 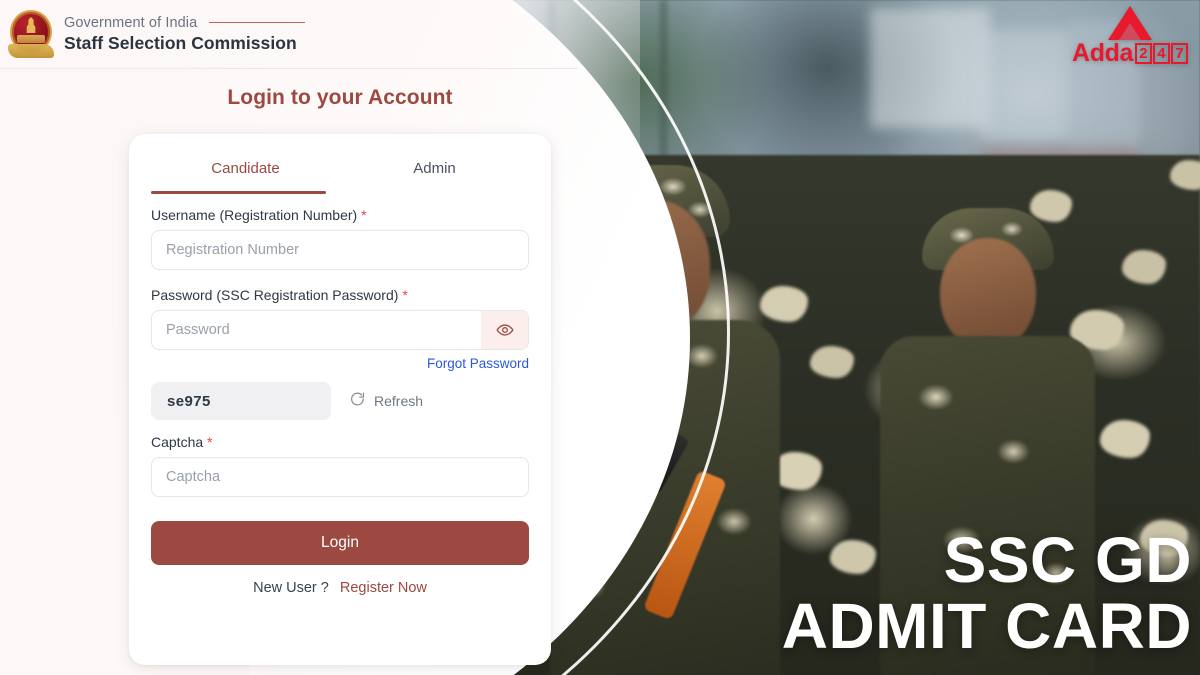 I want to click on tab-admin: Admin, so click(x=434, y=162).